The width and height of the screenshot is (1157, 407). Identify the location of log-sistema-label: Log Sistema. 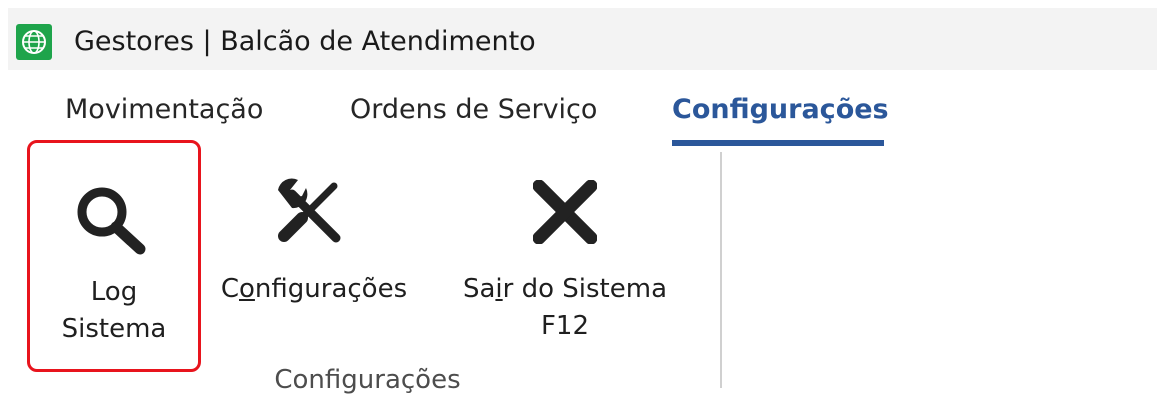
(114, 311).